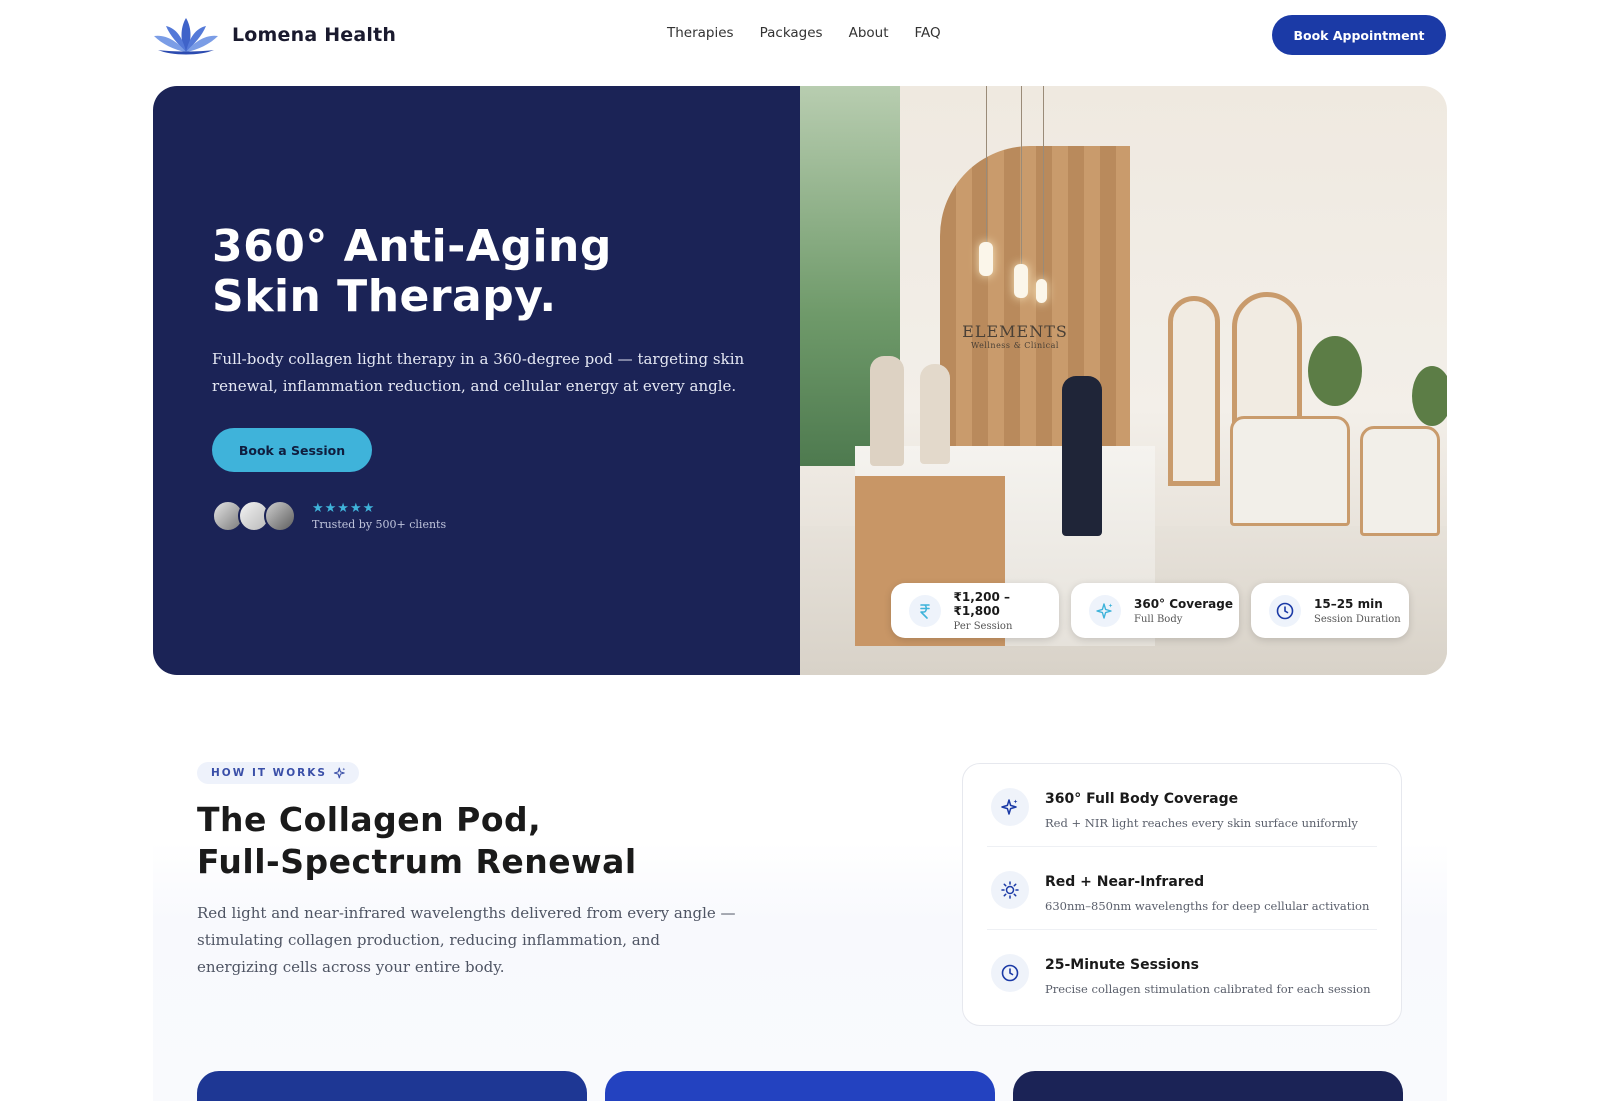 This screenshot has height=1101, width=1600. Describe the element at coordinates (1122, 965) in the screenshot. I see `feature-title: 25-Minute Sessions` at that location.